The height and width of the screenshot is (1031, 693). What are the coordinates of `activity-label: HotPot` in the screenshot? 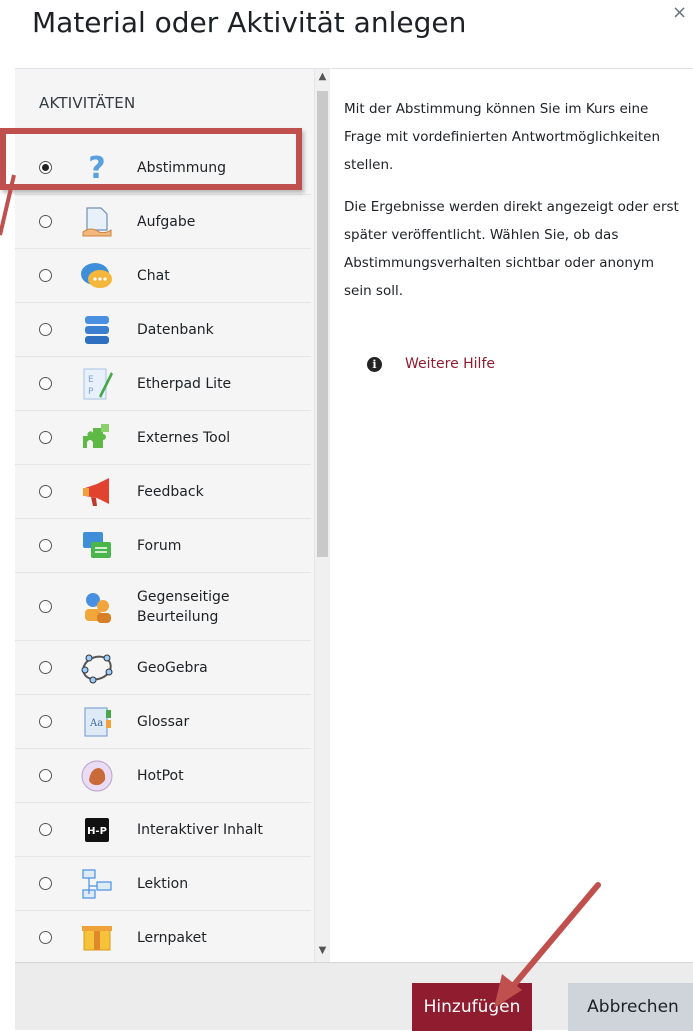 It's located at (160, 775).